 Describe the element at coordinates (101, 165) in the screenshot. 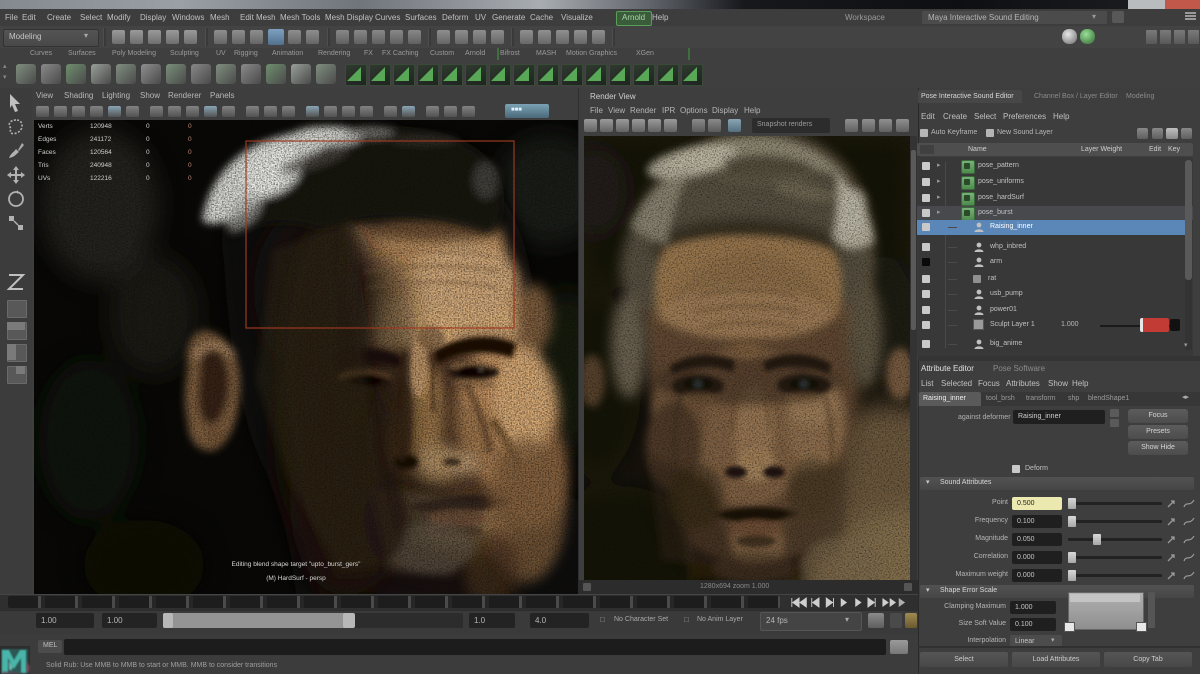

I see `svg-text: 240948` at that location.